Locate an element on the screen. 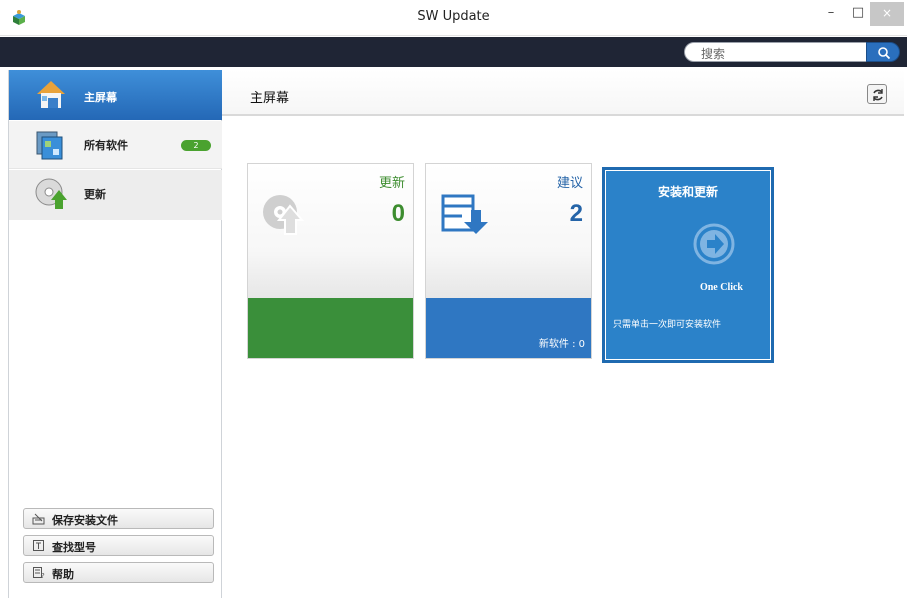 Image resolution: width=907 pixels, height=601 pixels. sidebar-item-label: 主屏幕 is located at coordinates (100, 97).